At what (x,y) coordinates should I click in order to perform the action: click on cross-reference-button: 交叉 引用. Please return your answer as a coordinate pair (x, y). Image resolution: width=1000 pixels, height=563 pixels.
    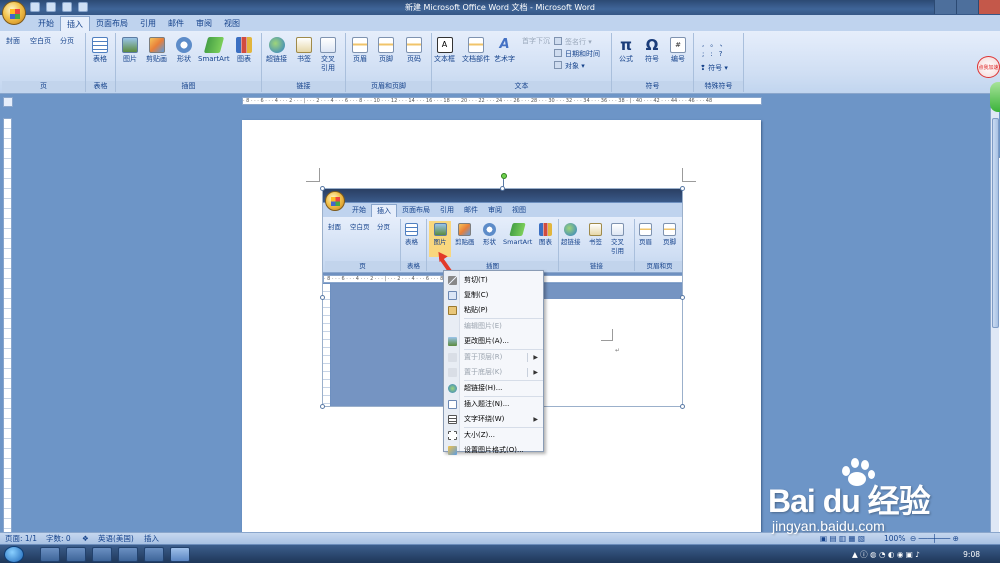
    Looking at the image, I should click on (328, 55).